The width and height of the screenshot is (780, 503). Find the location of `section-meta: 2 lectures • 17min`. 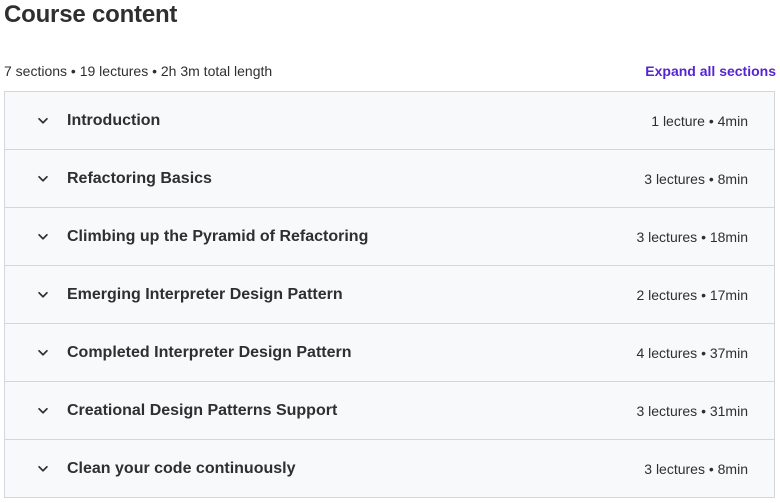

section-meta: 2 lectures • 17min is located at coordinates (692, 294).